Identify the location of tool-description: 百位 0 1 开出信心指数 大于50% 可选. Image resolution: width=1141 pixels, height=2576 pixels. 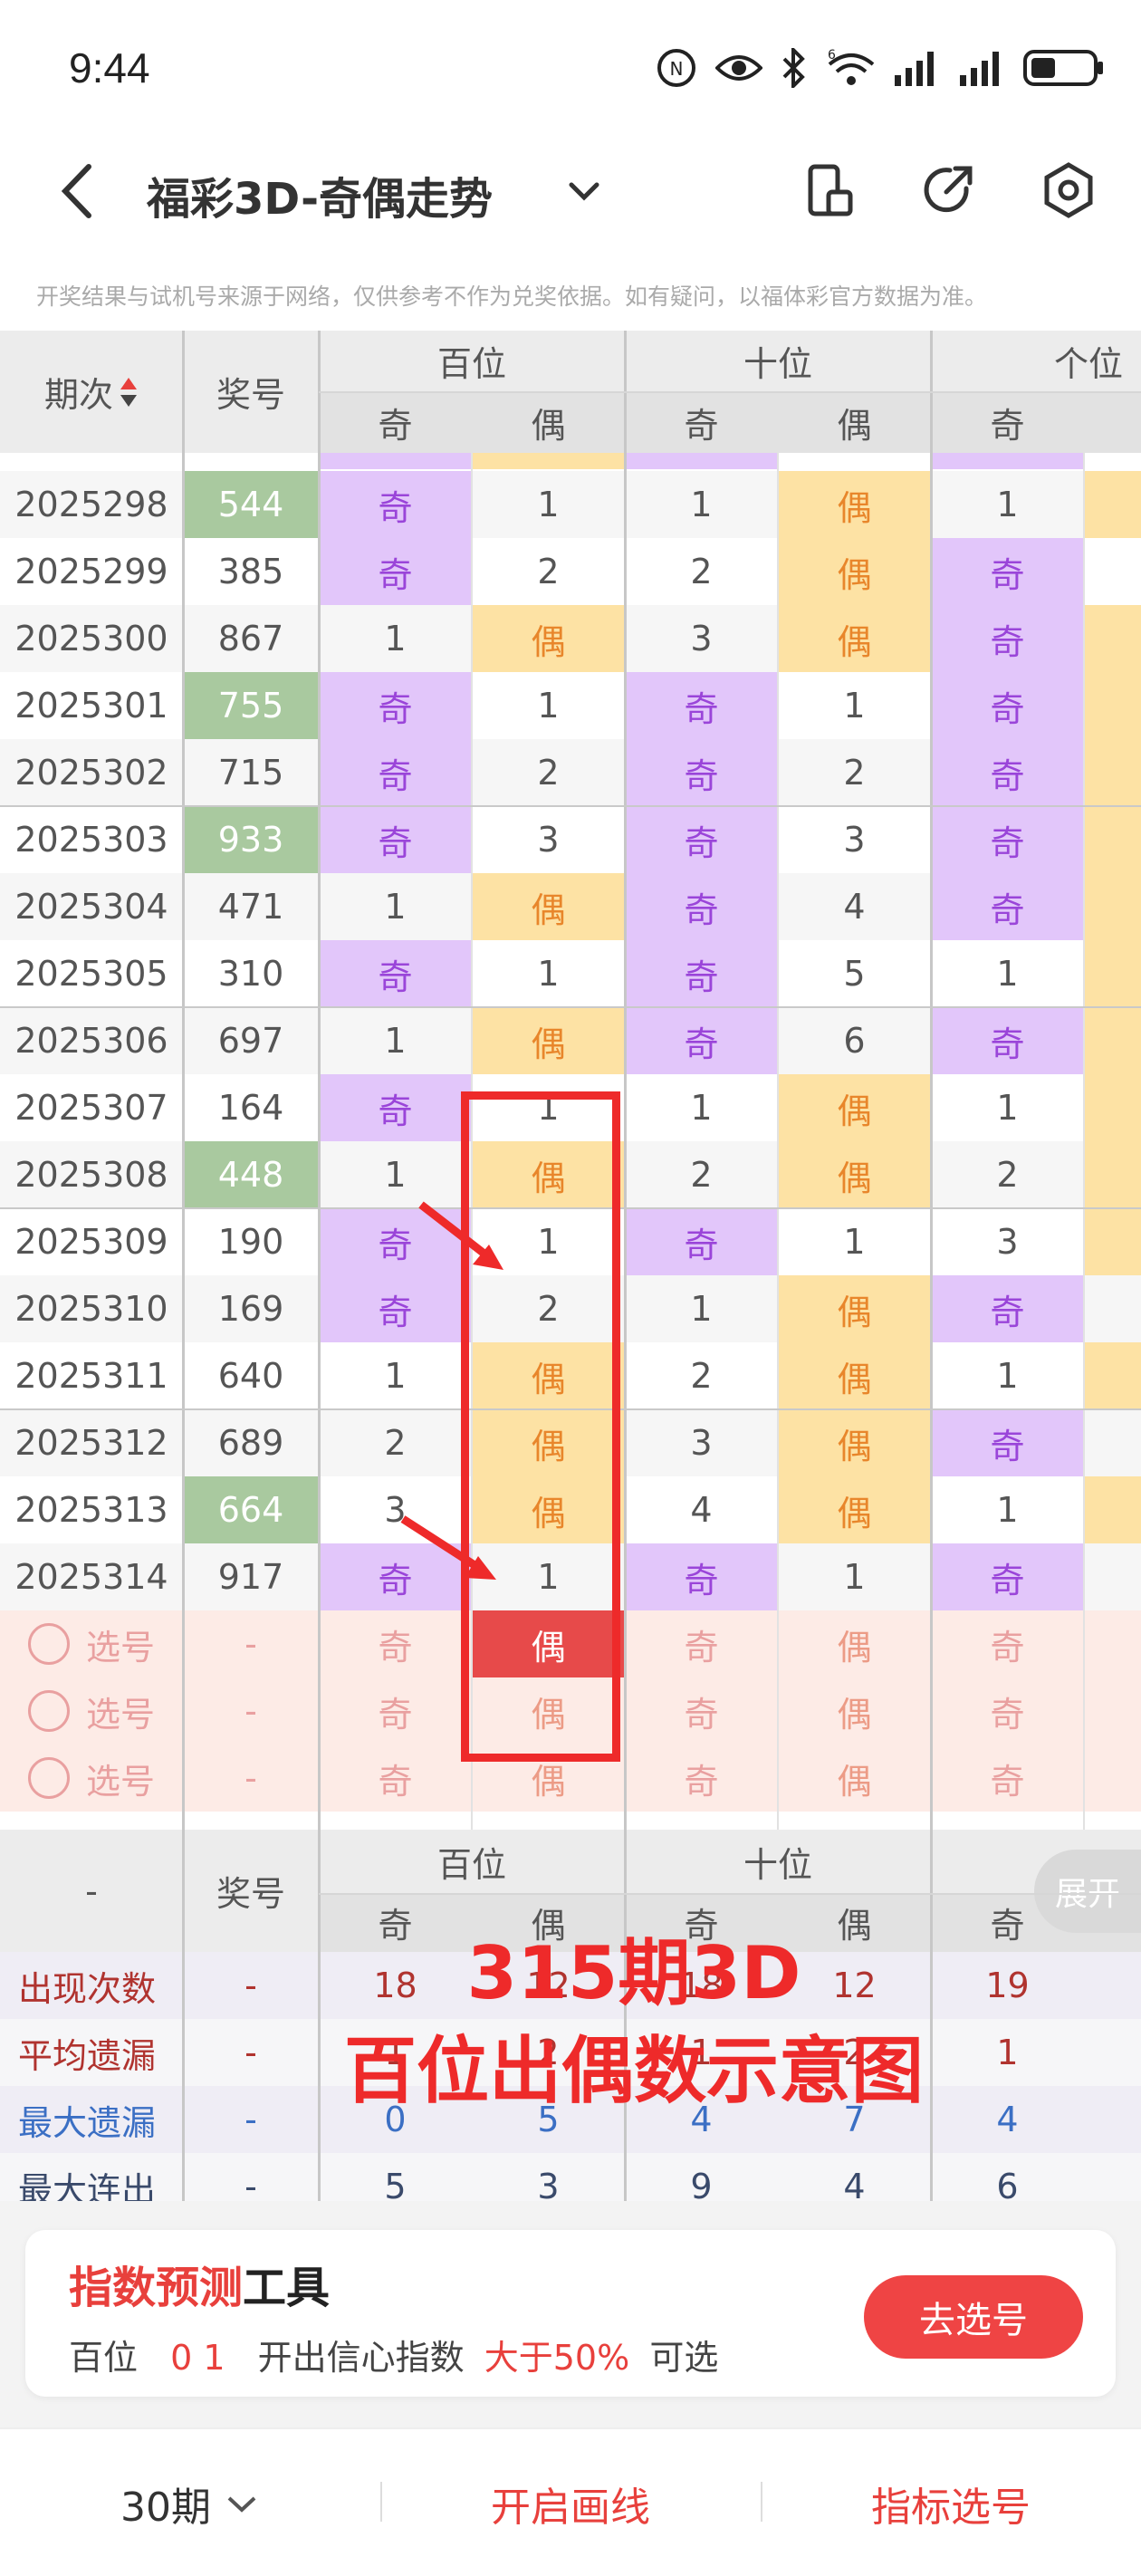
(393, 2354).